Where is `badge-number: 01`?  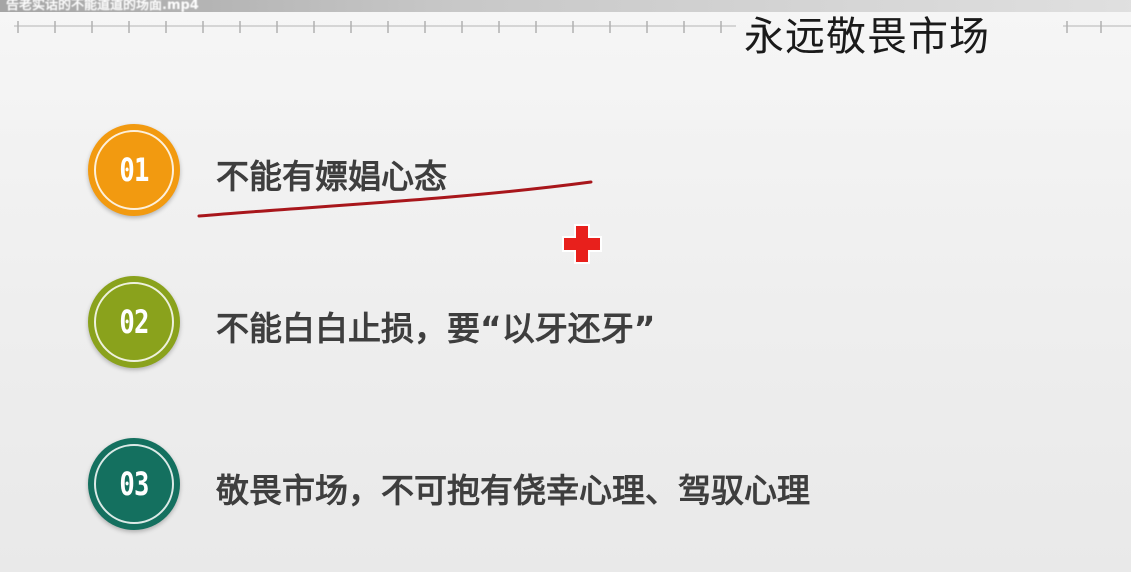
badge-number: 01 is located at coordinates (134, 170).